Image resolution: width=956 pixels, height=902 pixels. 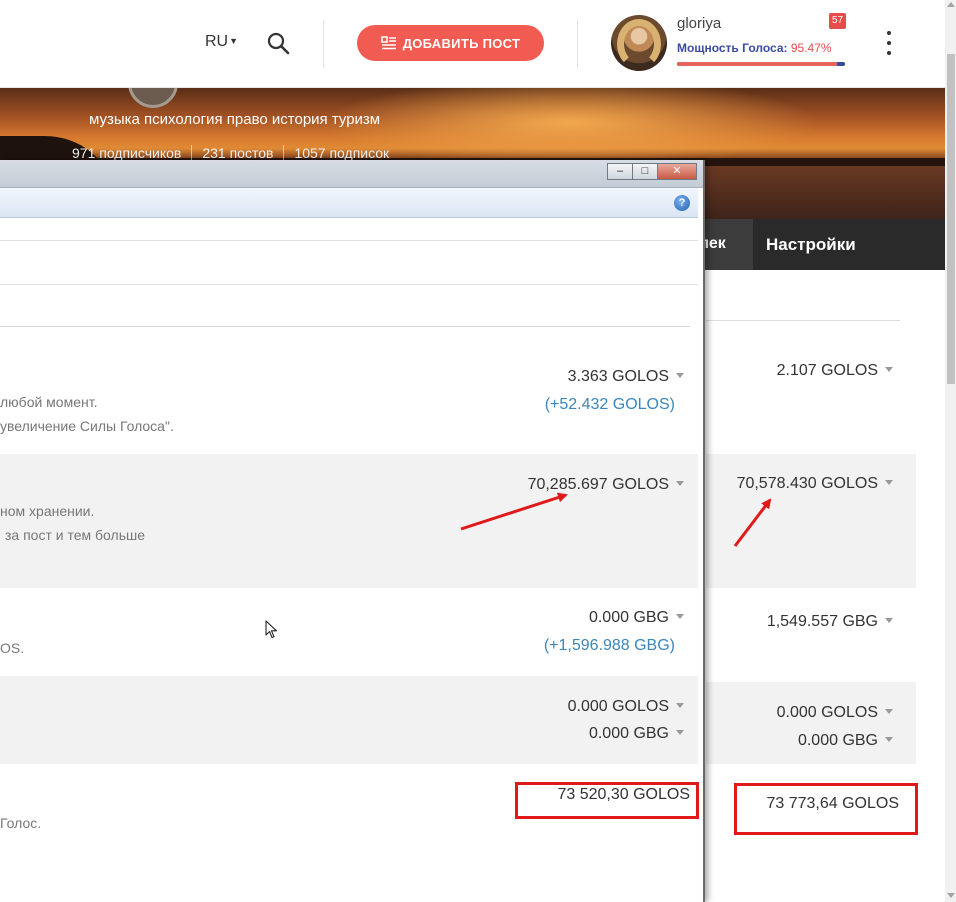 What do you see at coordinates (950, 451) in the screenshot?
I see `page-scrollbar` at bounding box center [950, 451].